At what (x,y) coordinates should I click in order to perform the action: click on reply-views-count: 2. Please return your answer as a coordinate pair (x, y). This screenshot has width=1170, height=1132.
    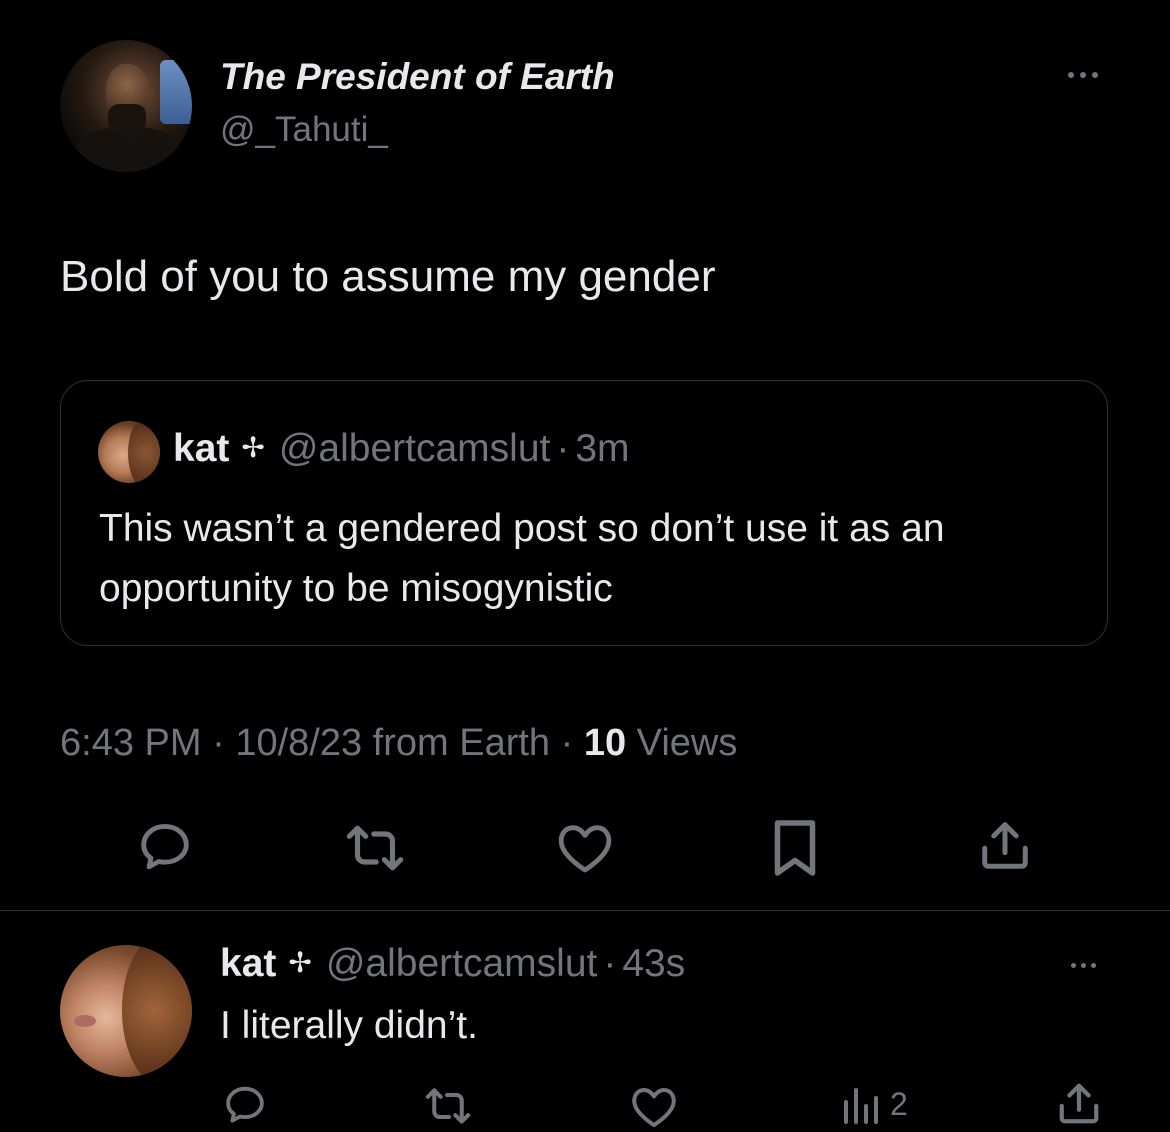
    Looking at the image, I should click on (899, 1103).